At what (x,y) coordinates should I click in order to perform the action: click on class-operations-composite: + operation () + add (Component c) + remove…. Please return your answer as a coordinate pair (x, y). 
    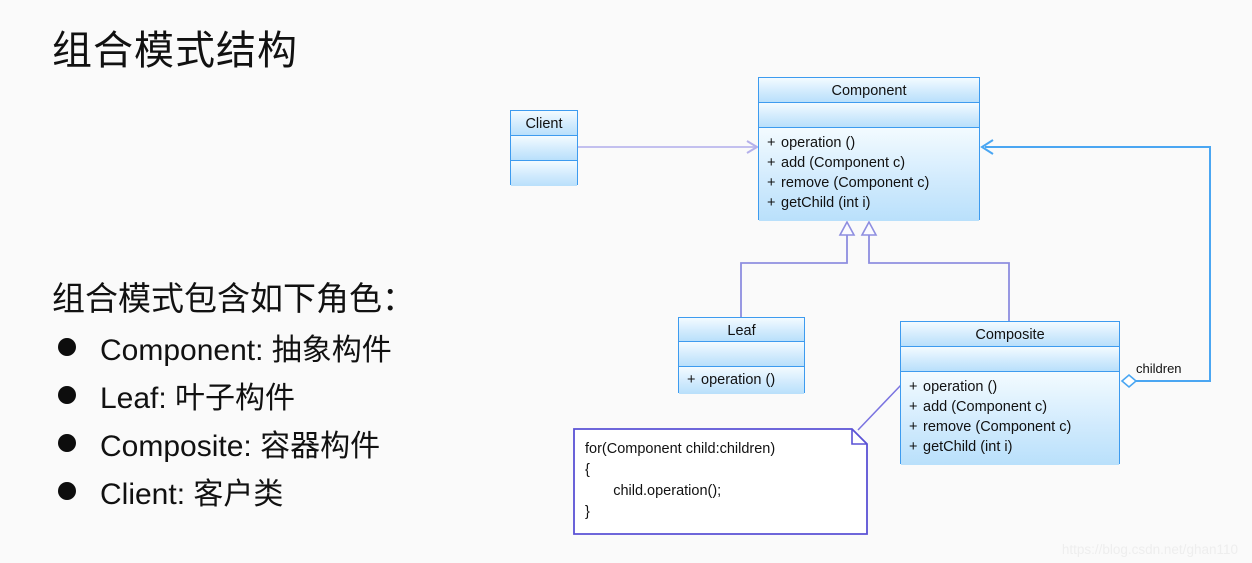
    Looking at the image, I should click on (1010, 418).